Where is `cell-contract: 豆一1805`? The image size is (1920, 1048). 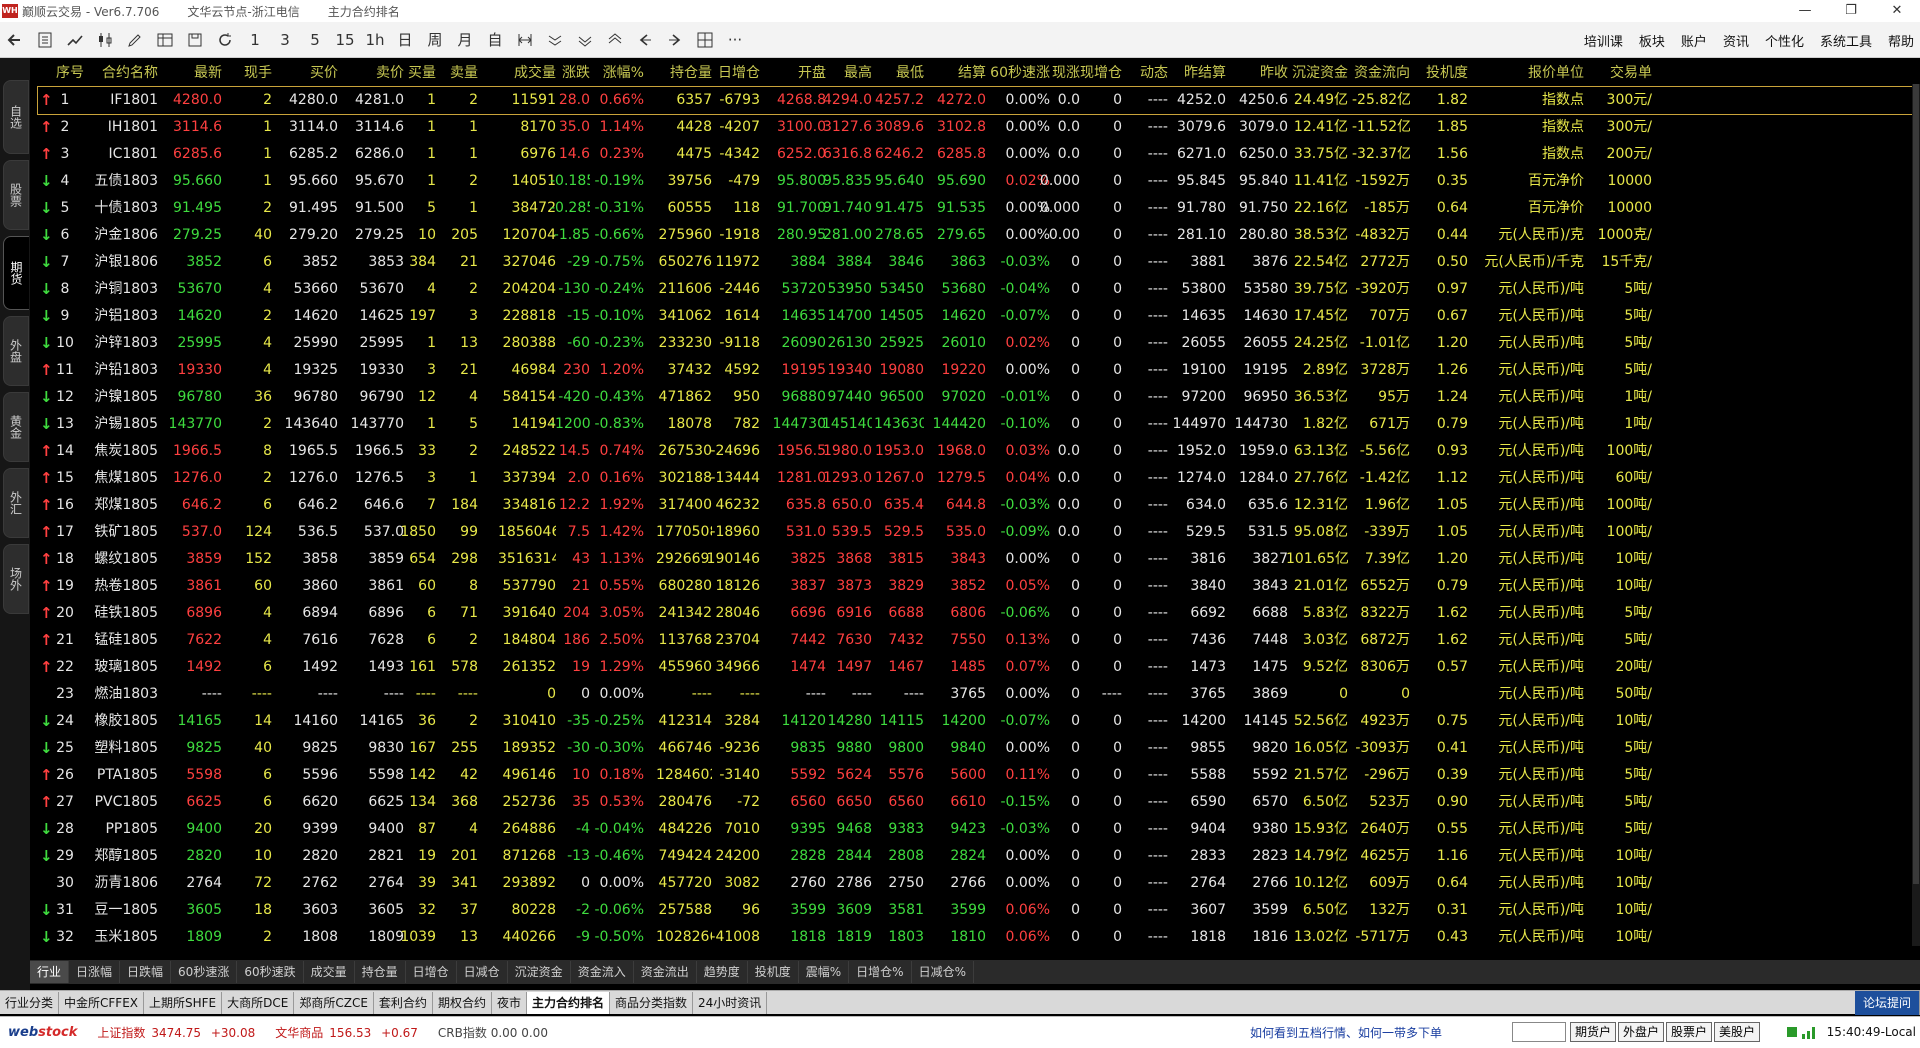
cell-contract: 豆一1805 is located at coordinates (123, 910).